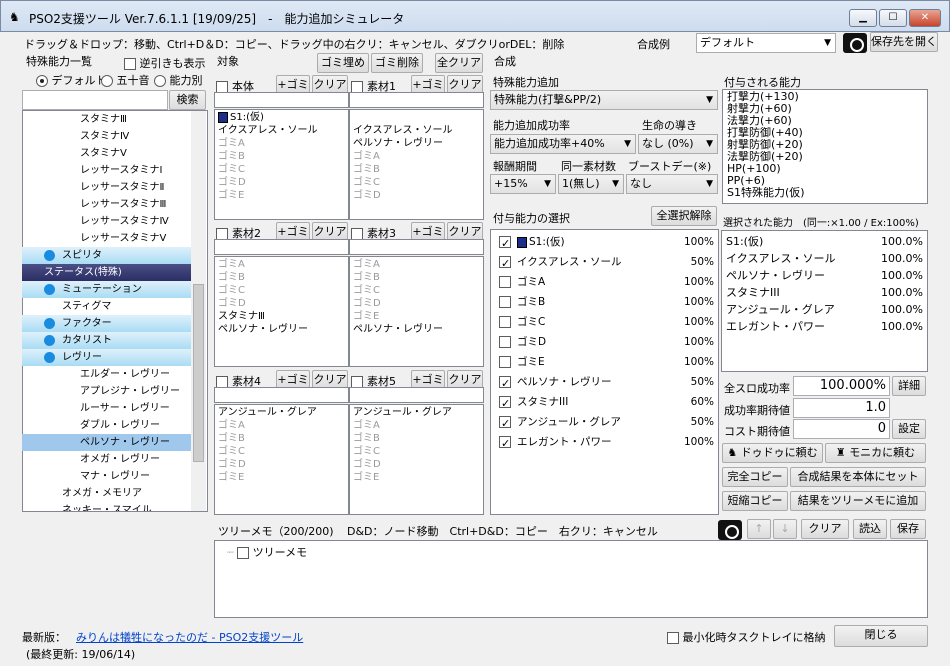 The image size is (950, 666). What do you see at coordinates (189, 637) in the screenshot?
I see `latest-link: みりんは犠牲になったのだ - PSO2支援ツール` at bounding box center [189, 637].